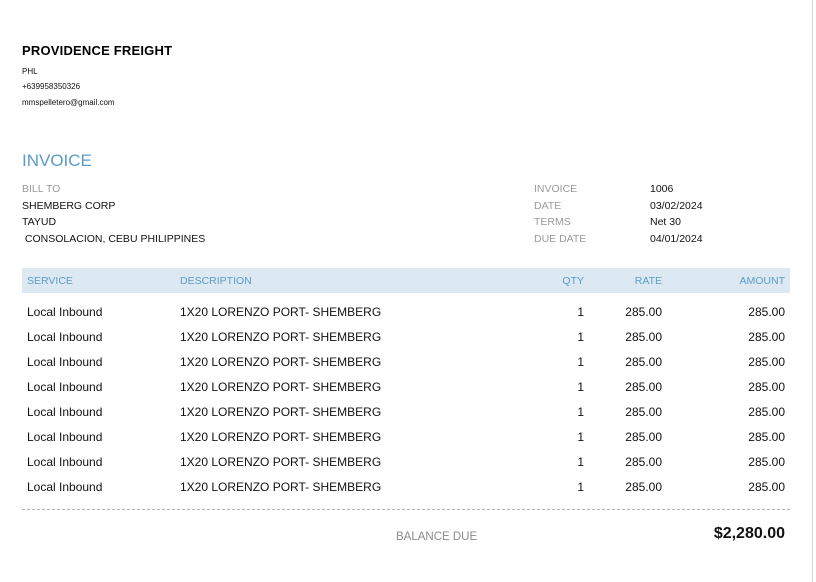 This screenshot has height=582, width=816. Describe the element at coordinates (51, 86) in the screenshot. I see `company-phone: +639958350326` at that location.